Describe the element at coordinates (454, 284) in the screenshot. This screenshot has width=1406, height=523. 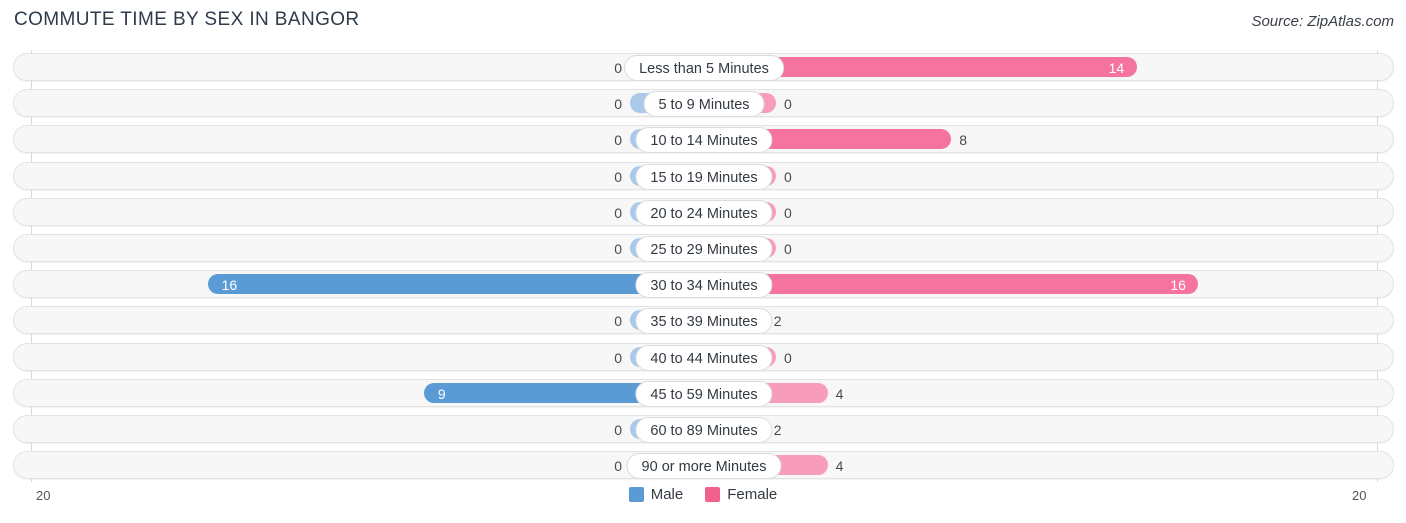
I see `bar-male` at that location.